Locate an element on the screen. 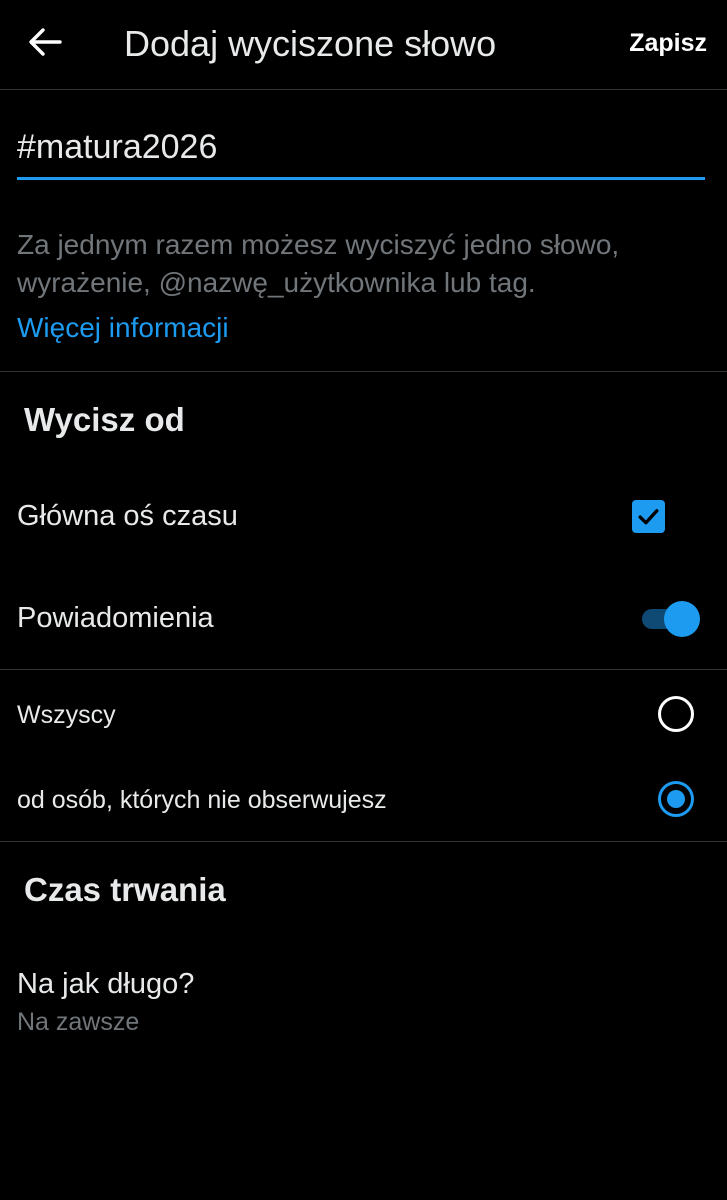 This screenshot has height=1200, width=727. more-info-link: Więcej informacji is located at coordinates (123, 328).